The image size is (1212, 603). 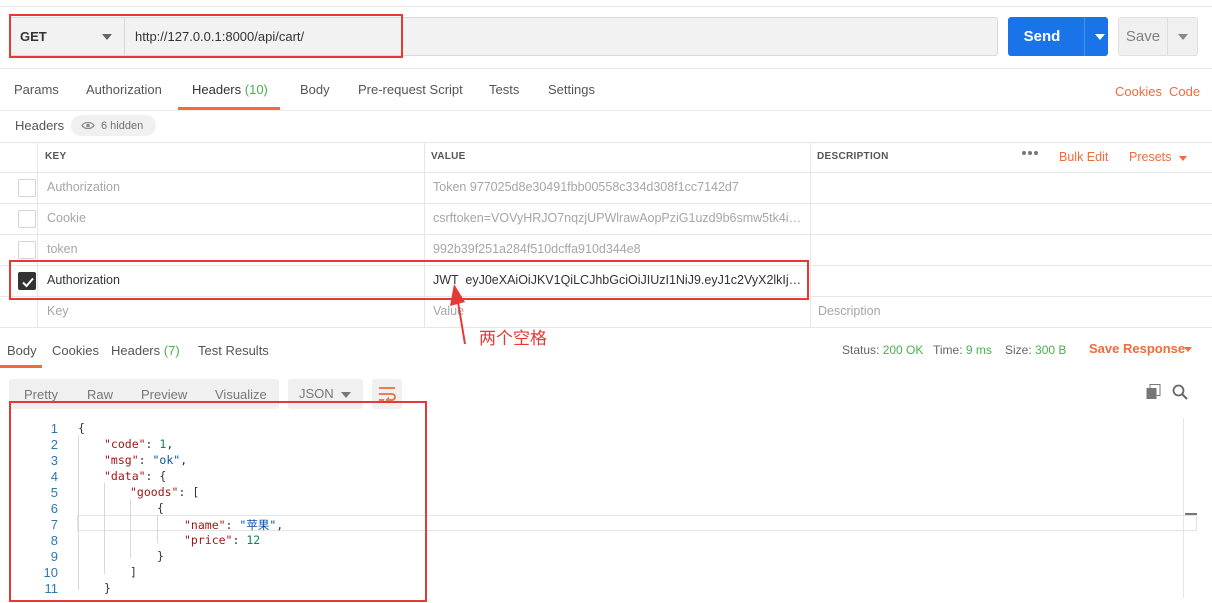 I want to click on tabs-bottom-divider, so click(x=606, y=110).